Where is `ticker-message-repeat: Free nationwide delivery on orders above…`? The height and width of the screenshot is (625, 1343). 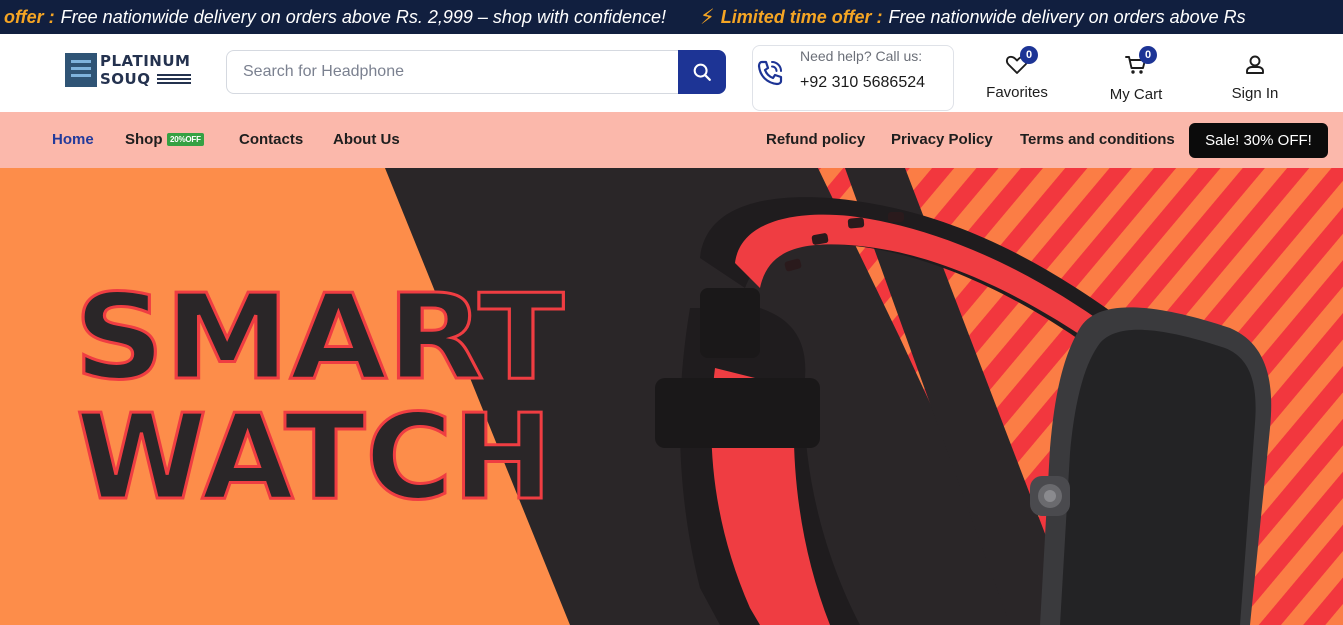 ticker-message-repeat: Free nationwide delivery on orders above… is located at coordinates (1067, 16).